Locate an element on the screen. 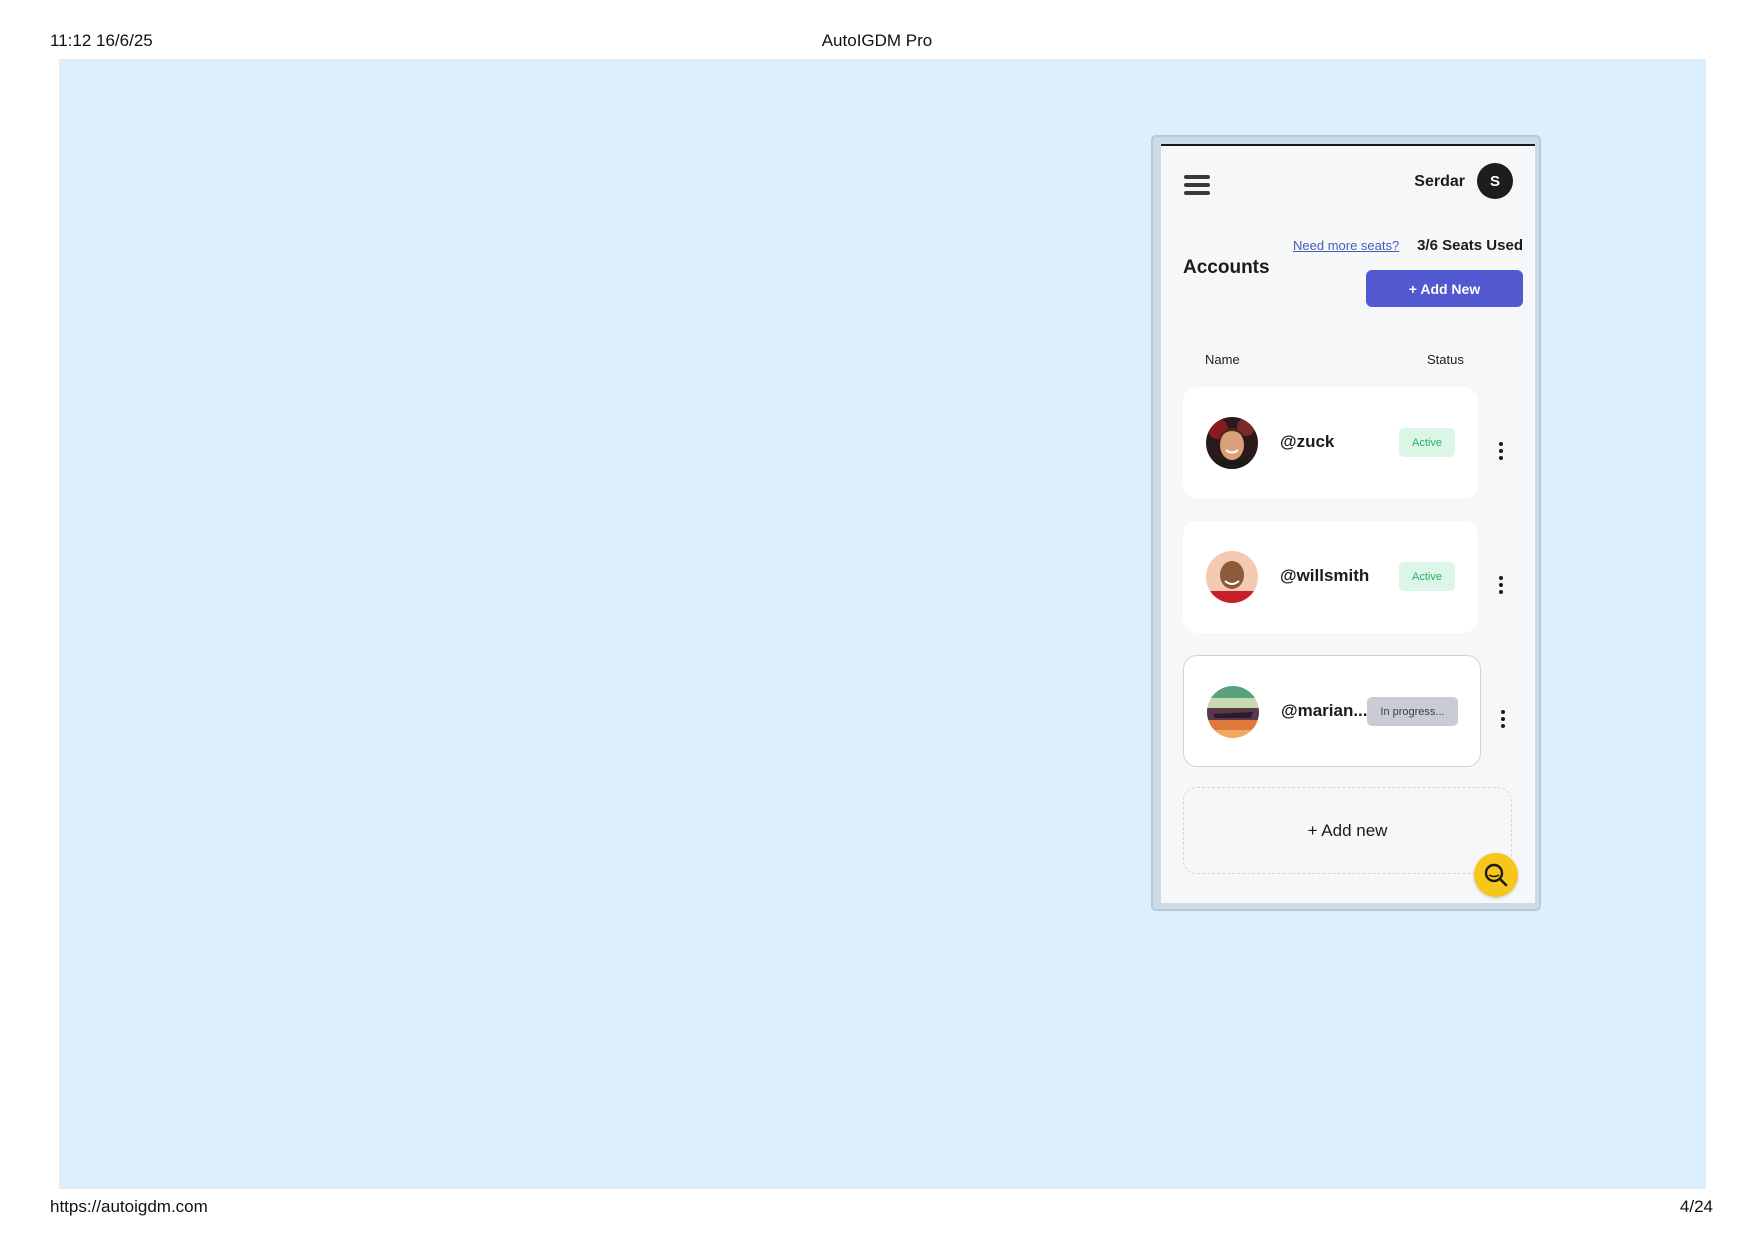 This screenshot has width=1754, height=1240. column-header-name: Name is located at coordinates (1222, 359).